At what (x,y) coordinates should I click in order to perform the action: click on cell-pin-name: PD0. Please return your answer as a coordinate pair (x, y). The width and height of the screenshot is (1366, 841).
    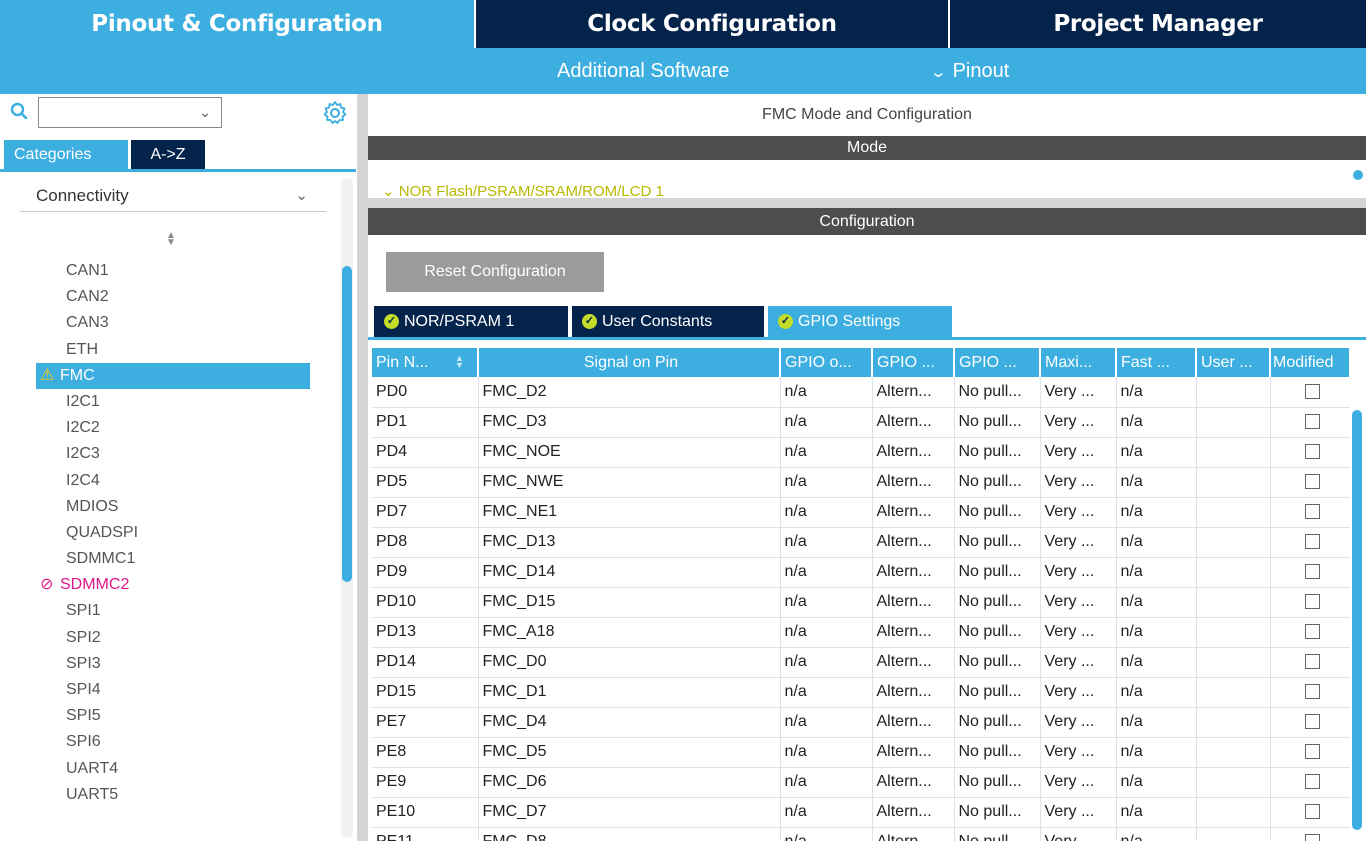
    Looking at the image, I should click on (425, 392).